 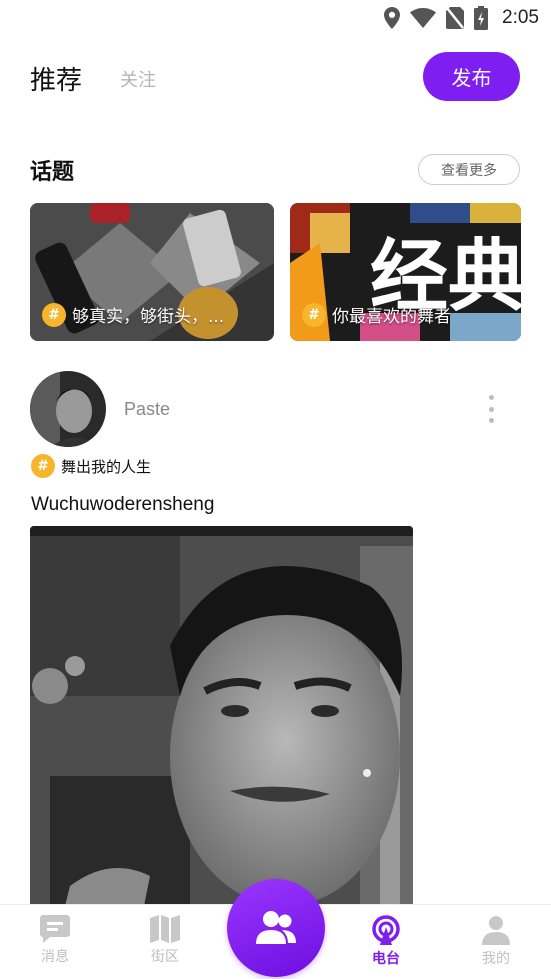 I want to click on avatar, so click(x=68, y=409).